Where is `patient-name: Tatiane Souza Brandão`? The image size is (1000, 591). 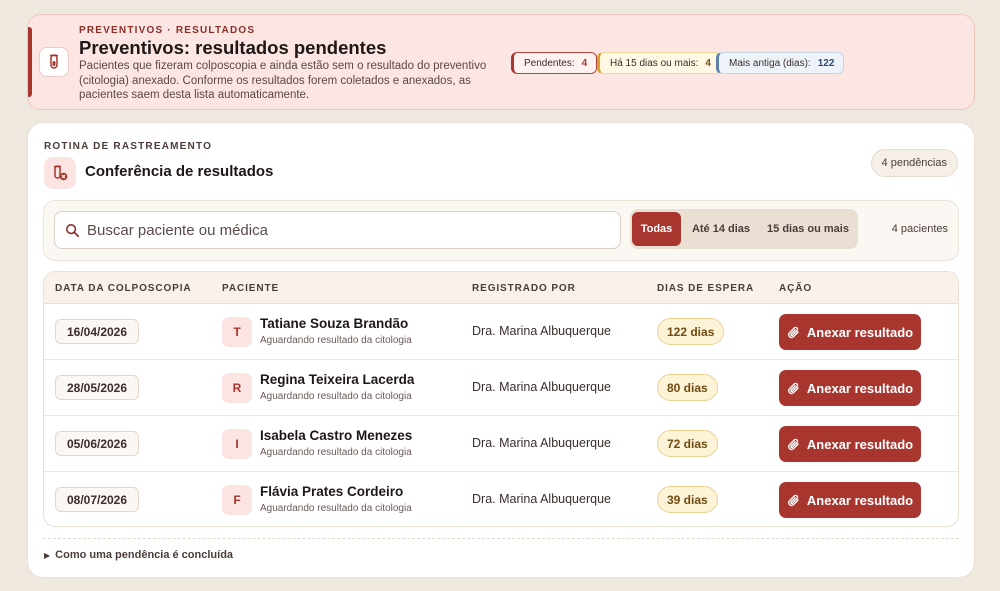
patient-name: Tatiane Souza Brandão is located at coordinates (334, 323).